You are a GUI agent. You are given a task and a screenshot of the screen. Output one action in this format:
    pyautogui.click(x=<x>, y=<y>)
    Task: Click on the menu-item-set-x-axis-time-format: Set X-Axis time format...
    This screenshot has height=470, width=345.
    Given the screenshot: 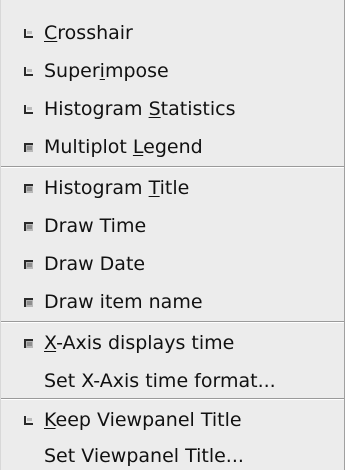 What is the action you would take?
    pyautogui.click(x=172, y=381)
    